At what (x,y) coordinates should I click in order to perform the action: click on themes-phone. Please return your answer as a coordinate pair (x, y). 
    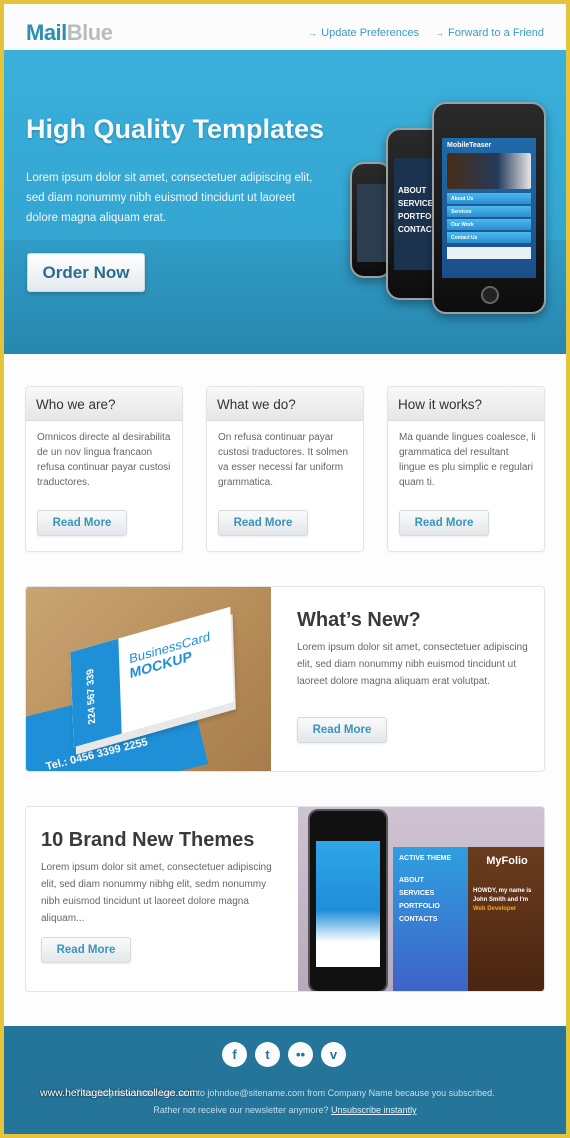
    Looking at the image, I should click on (348, 900).